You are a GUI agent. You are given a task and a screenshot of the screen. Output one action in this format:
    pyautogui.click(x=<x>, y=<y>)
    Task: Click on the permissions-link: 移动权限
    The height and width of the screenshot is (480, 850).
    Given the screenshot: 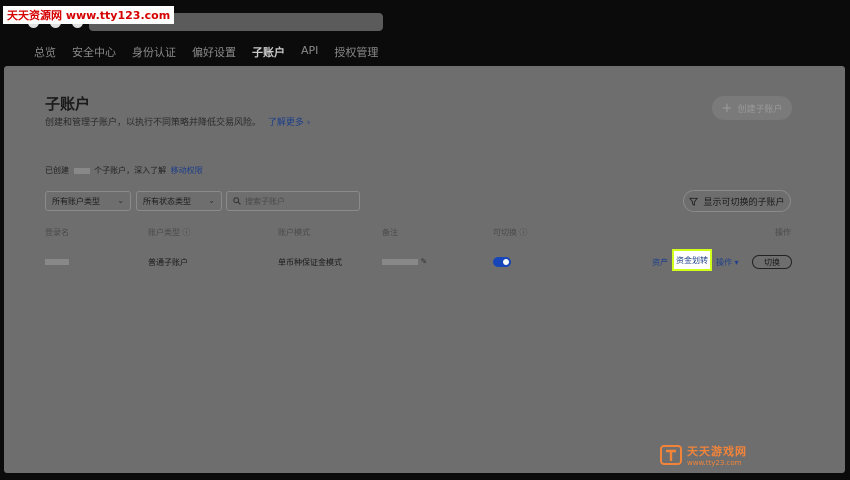 What is the action you would take?
    pyautogui.click(x=187, y=170)
    